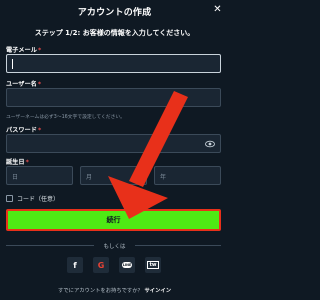  What do you see at coordinates (114, 247) in the screenshot?
I see `or-divider-label: もしくは` at bounding box center [114, 247].